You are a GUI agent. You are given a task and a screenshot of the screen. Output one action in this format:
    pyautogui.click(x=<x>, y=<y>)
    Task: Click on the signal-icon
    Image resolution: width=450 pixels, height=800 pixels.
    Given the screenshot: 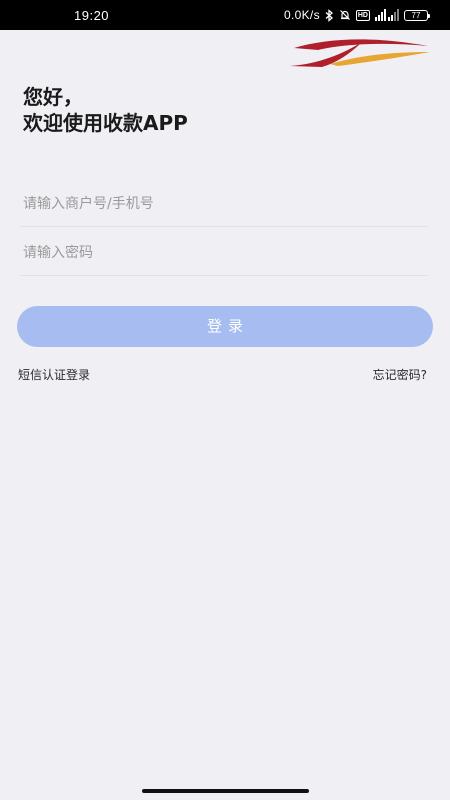 What is the action you would take?
    pyautogui.click(x=387, y=15)
    